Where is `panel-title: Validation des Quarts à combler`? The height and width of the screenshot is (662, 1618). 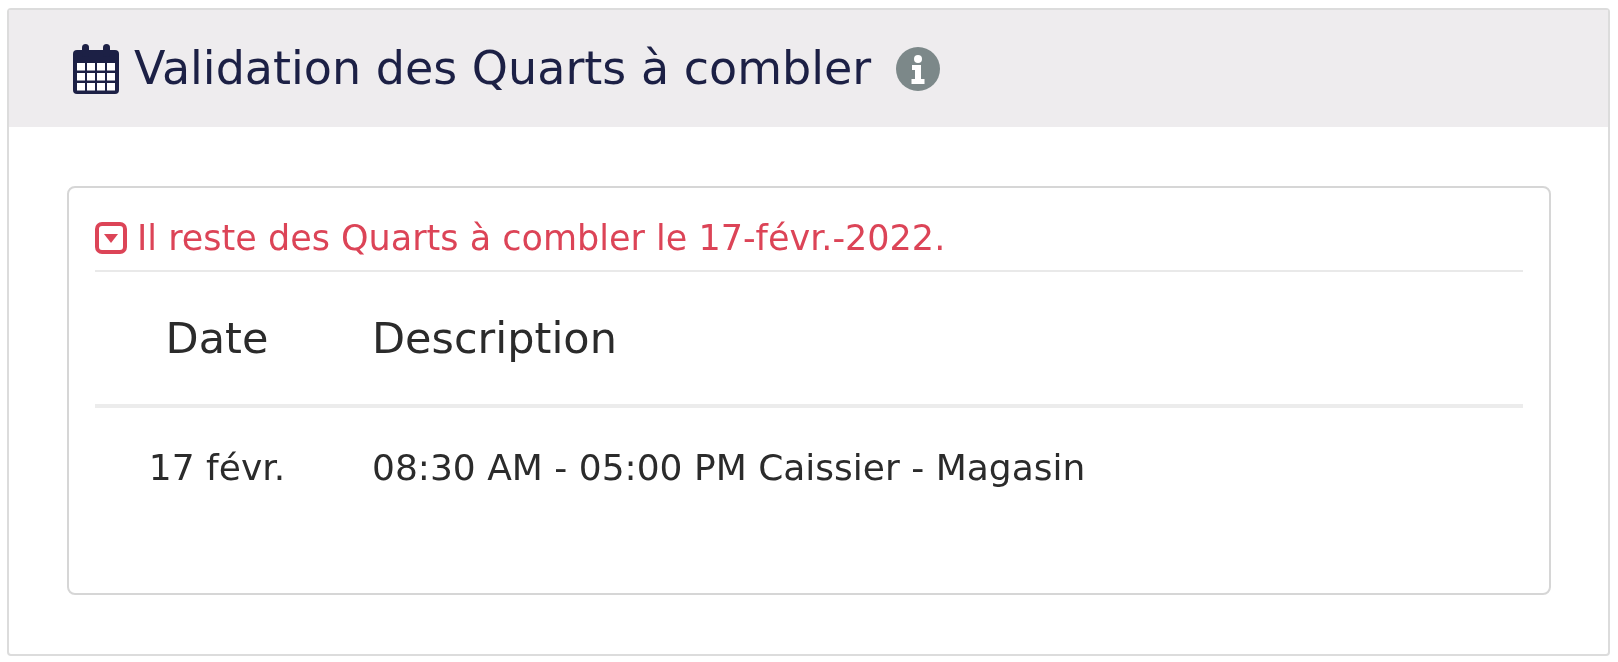
panel-title: Validation des Quarts à combler is located at coordinates (503, 68).